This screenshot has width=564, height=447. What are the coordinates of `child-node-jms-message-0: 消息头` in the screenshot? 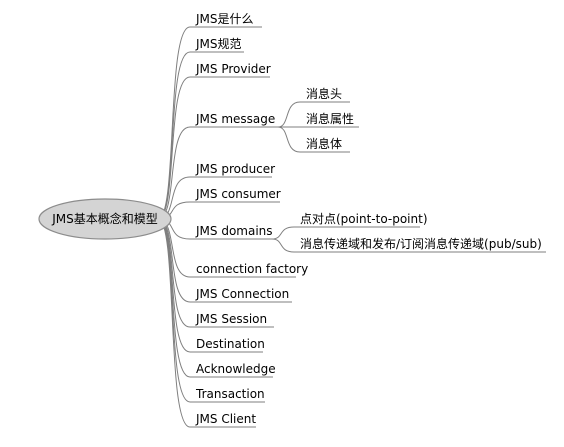 It's located at (325, 94).